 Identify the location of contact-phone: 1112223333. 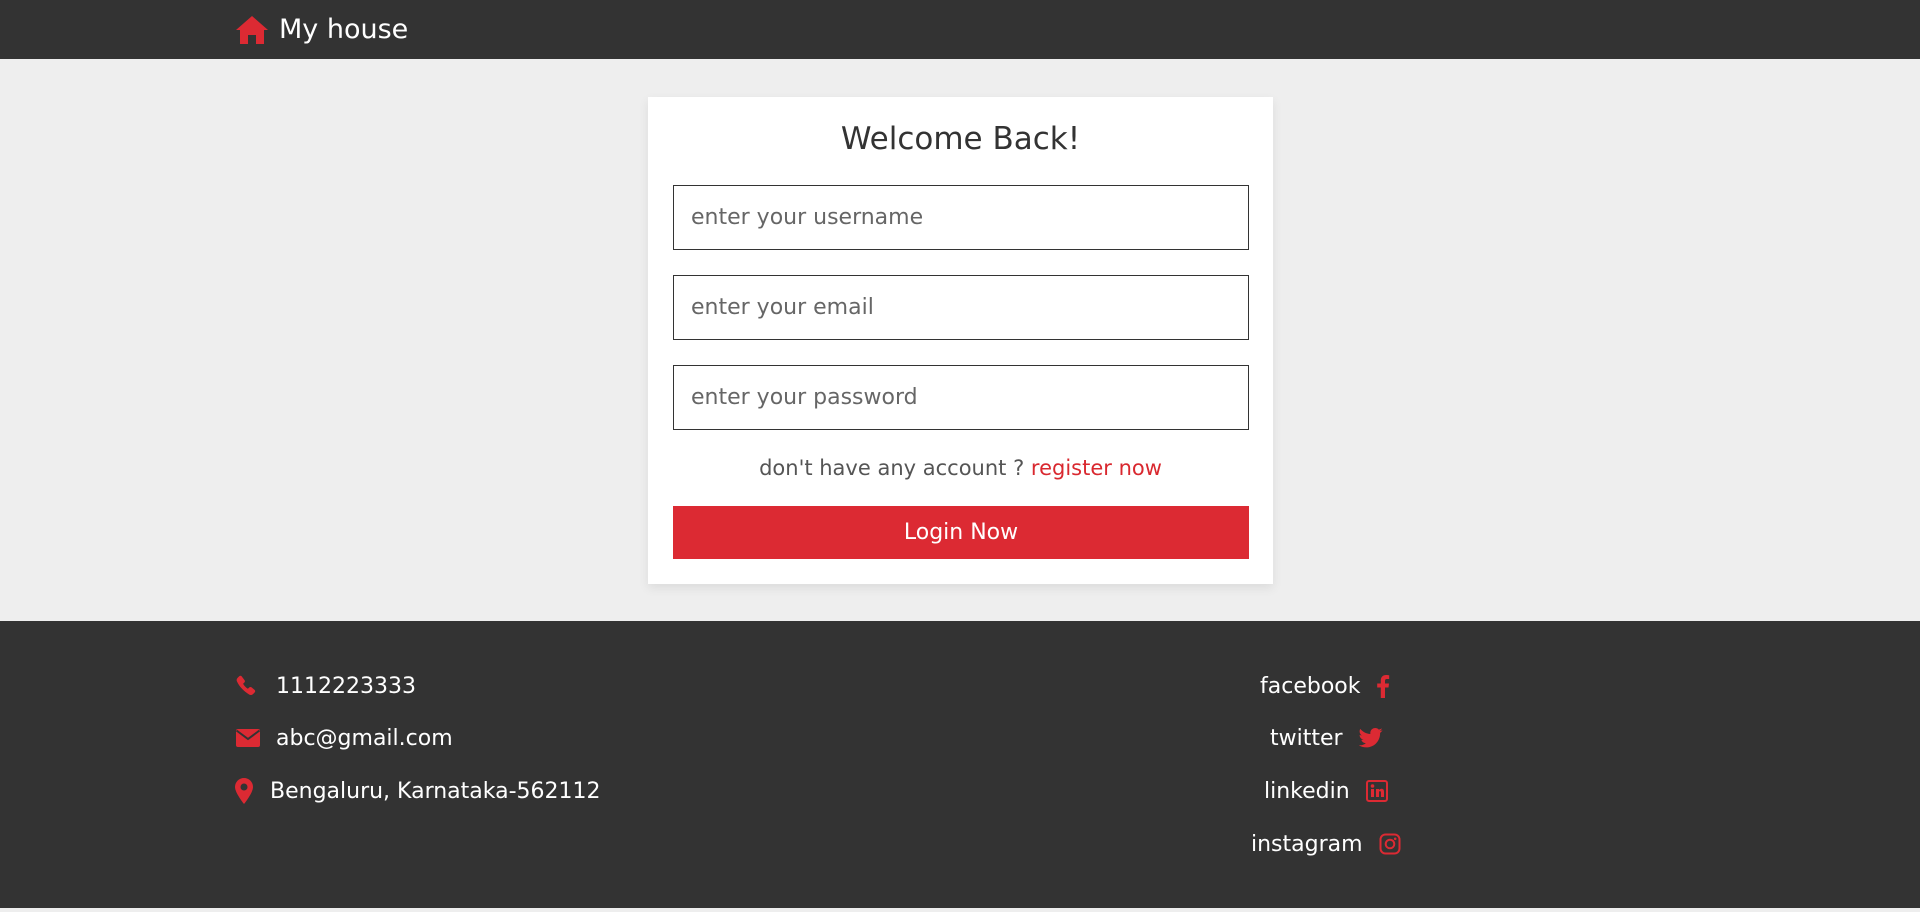
(325, 686).